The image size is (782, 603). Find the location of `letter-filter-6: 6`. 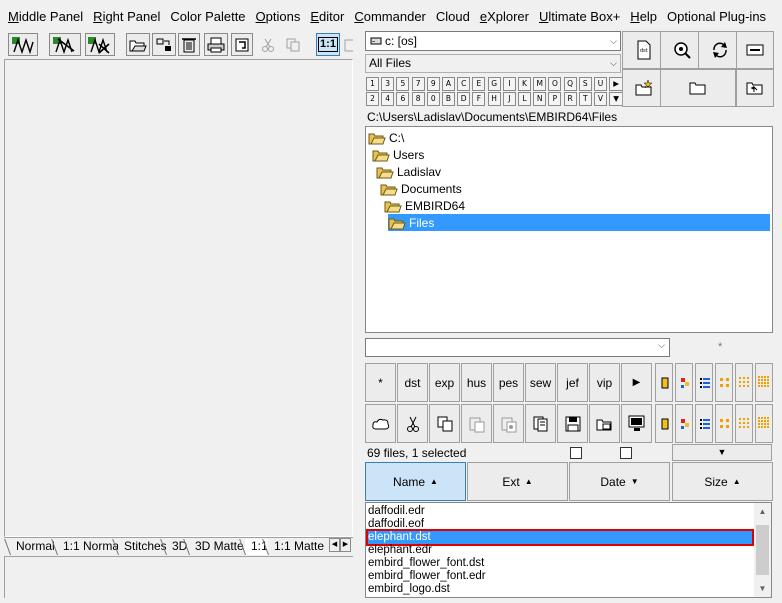

letter-filter-6: 6 is located at coordinates (403, 99).